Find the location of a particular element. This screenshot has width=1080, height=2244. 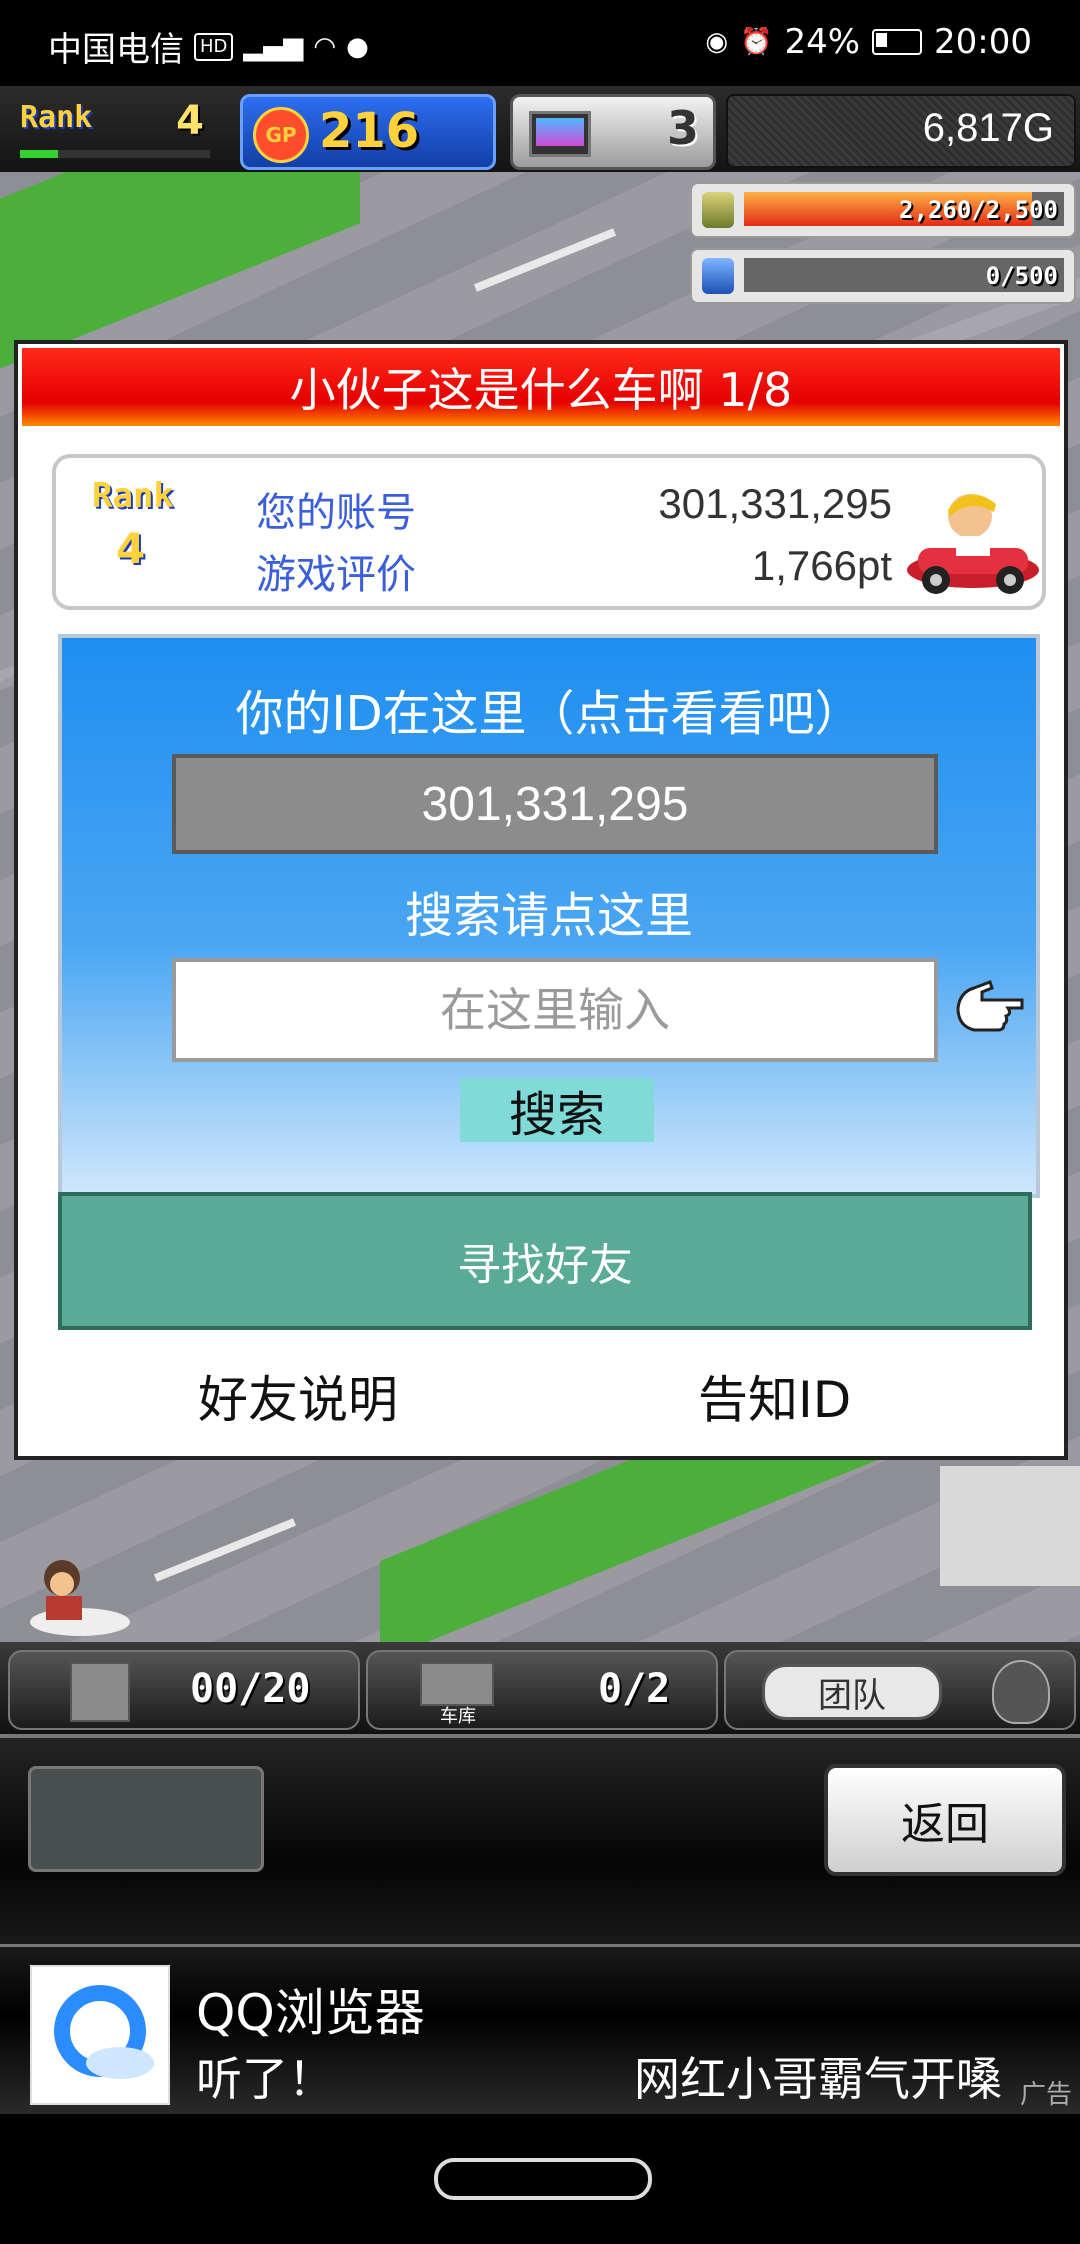

carrier-label: 中国电信 is located at coordinates (116, 50).